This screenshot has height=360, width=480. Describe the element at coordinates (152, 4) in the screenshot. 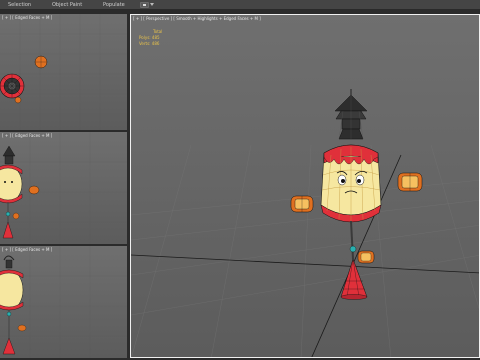

I see `chevron-down-icon` at that location.